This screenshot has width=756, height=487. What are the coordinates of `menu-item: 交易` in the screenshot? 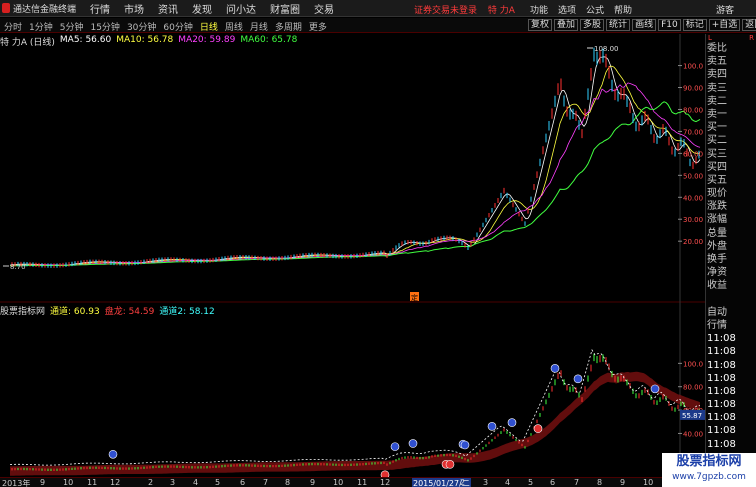 It's located at (324, 8).